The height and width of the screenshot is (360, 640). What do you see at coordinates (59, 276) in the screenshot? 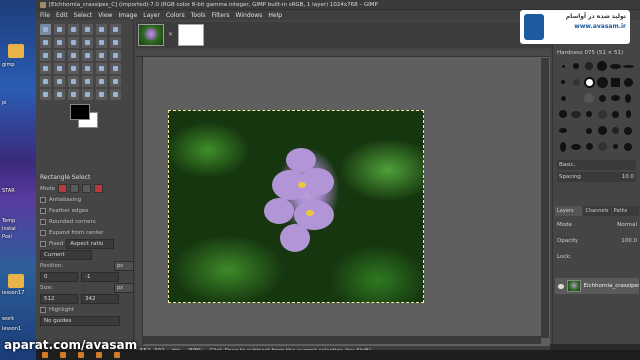
I see `position-x-input: 0` at bounding box center [59, 276].